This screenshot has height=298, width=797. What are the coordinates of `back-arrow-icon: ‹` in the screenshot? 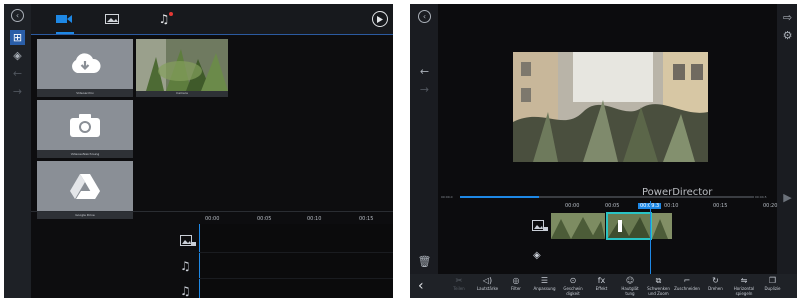 It's located at (421, 286).